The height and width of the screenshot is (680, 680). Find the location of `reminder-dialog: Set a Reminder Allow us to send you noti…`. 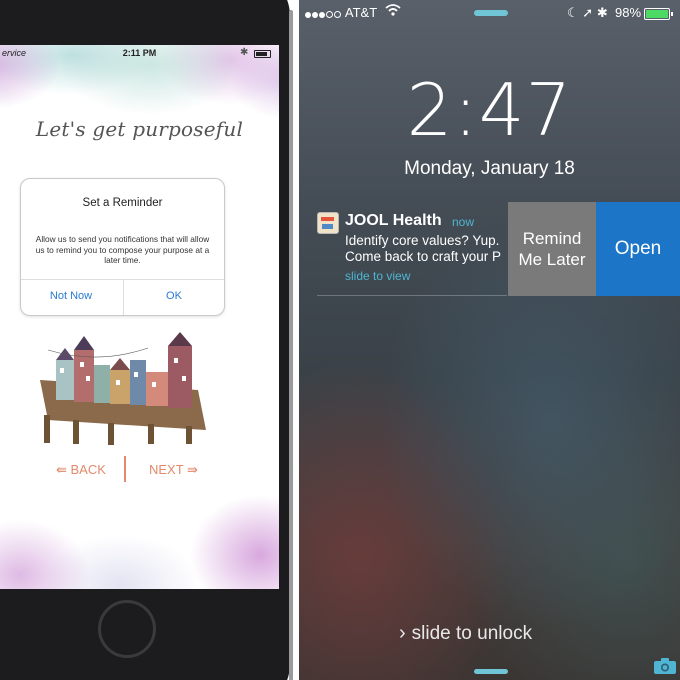

reminder-dialog: Set a Reminder Allow us to send you noti… is located at coordinates (122, 247).